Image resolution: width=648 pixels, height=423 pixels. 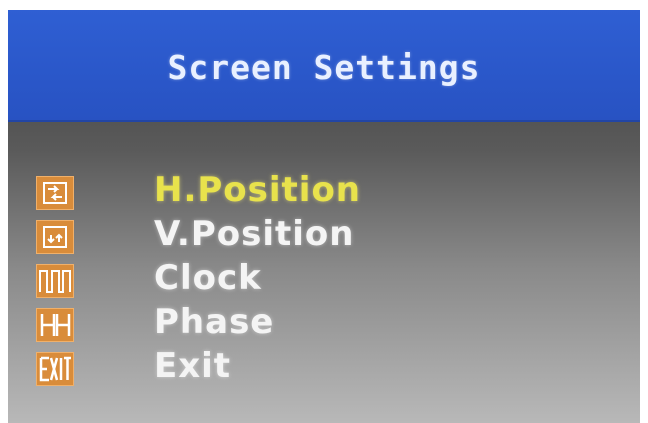 I want to click on menu-item-label: Exit, so click(x=193, y=366).